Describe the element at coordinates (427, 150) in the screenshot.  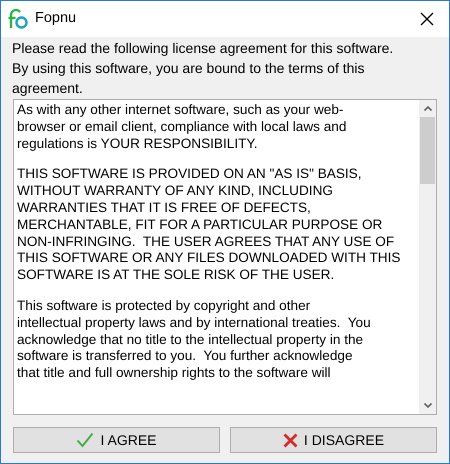
I see `scroll-thumb` at that location.